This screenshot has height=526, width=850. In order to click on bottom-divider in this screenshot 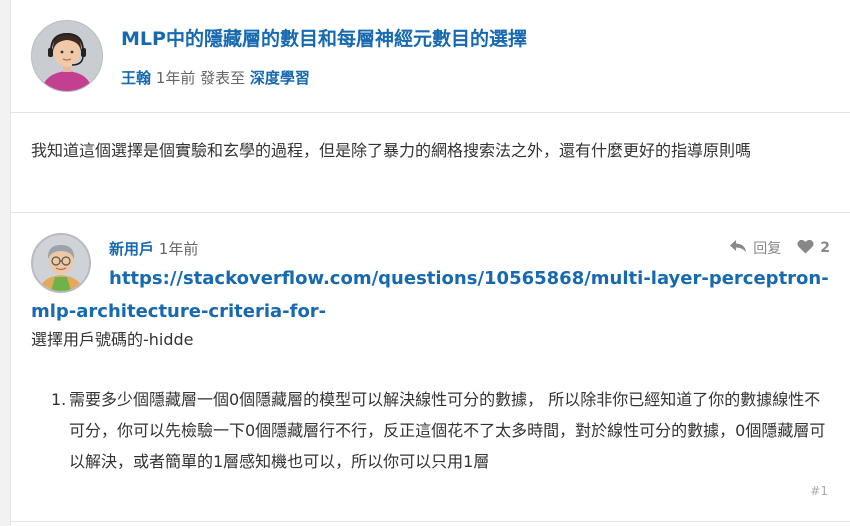, I will do `click(430, 521)`.